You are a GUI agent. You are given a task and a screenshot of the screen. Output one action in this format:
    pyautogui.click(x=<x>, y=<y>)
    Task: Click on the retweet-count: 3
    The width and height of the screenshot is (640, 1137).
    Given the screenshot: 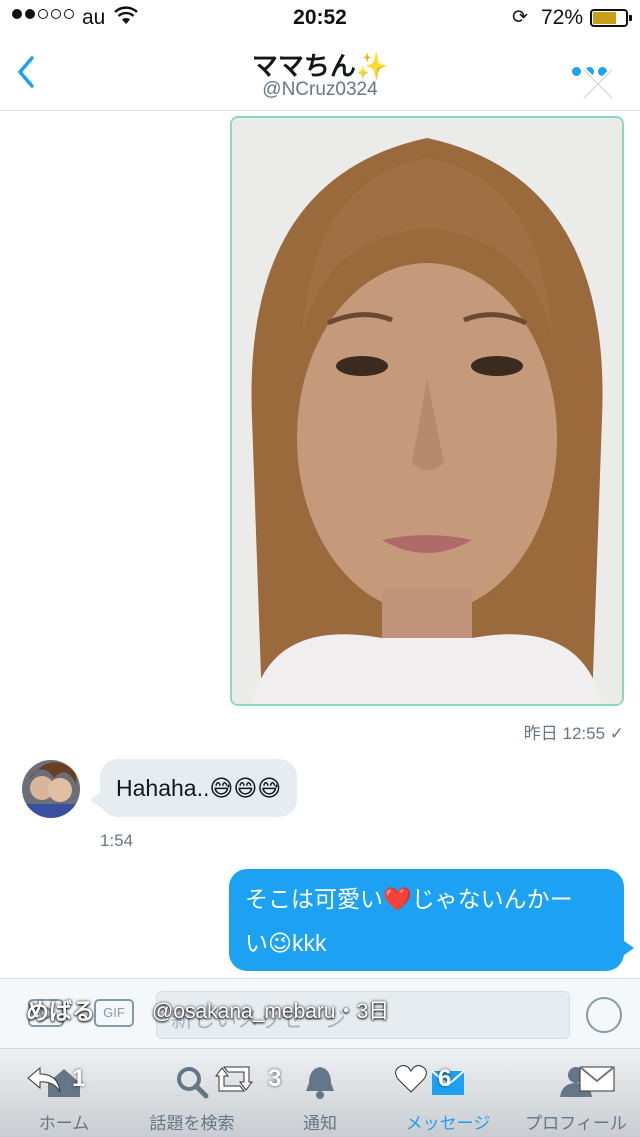 What is the action you would take?
    pyautogui.click(x=275, y=1078)
    